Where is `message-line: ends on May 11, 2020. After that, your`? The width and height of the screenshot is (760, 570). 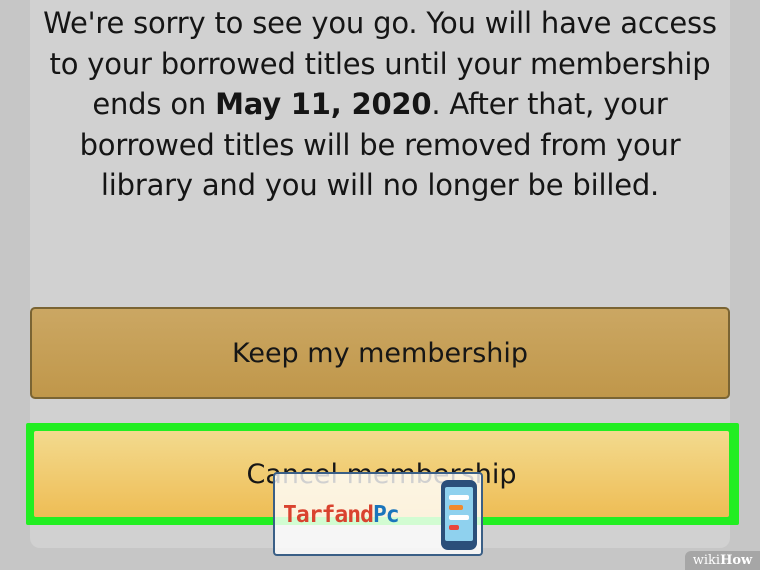
message-line: ends on May 11, 2020. After that, your is located at coordinates (380, 104).